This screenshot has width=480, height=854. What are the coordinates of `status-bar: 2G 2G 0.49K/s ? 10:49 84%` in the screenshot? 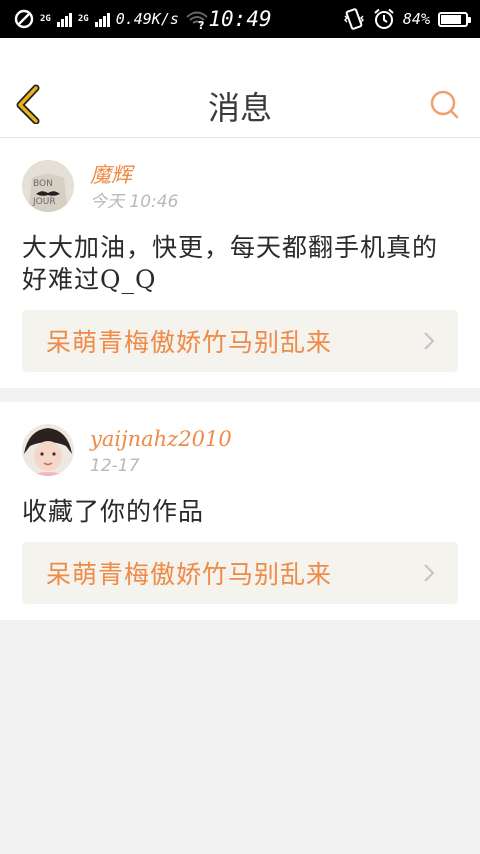 It's located at (240, 19).